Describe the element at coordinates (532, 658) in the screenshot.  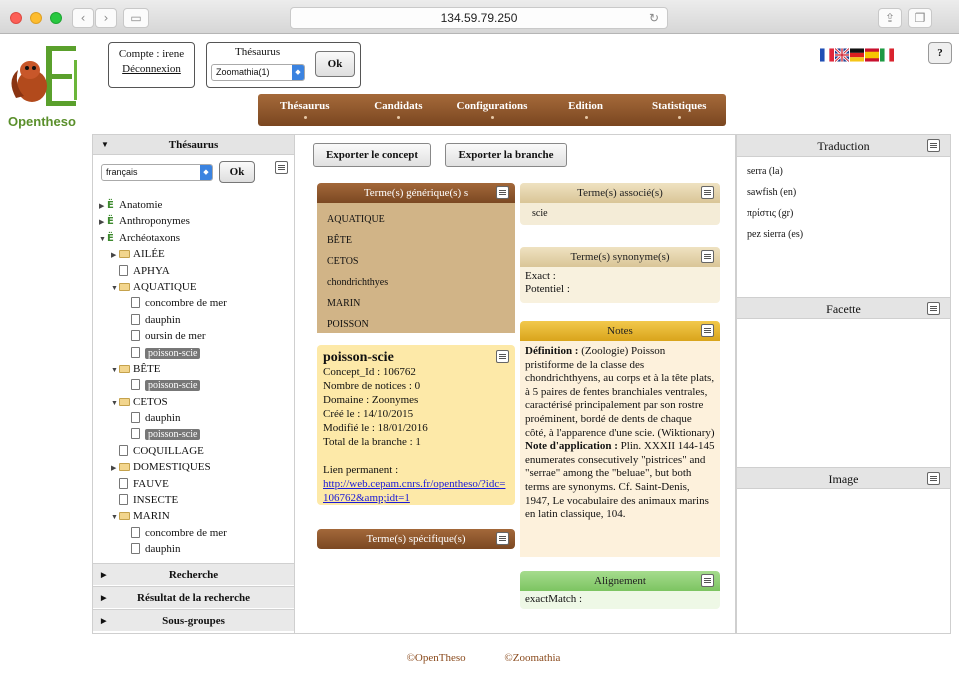
I see `footer-zoomathia-link: ©Zoomathia` at that location.